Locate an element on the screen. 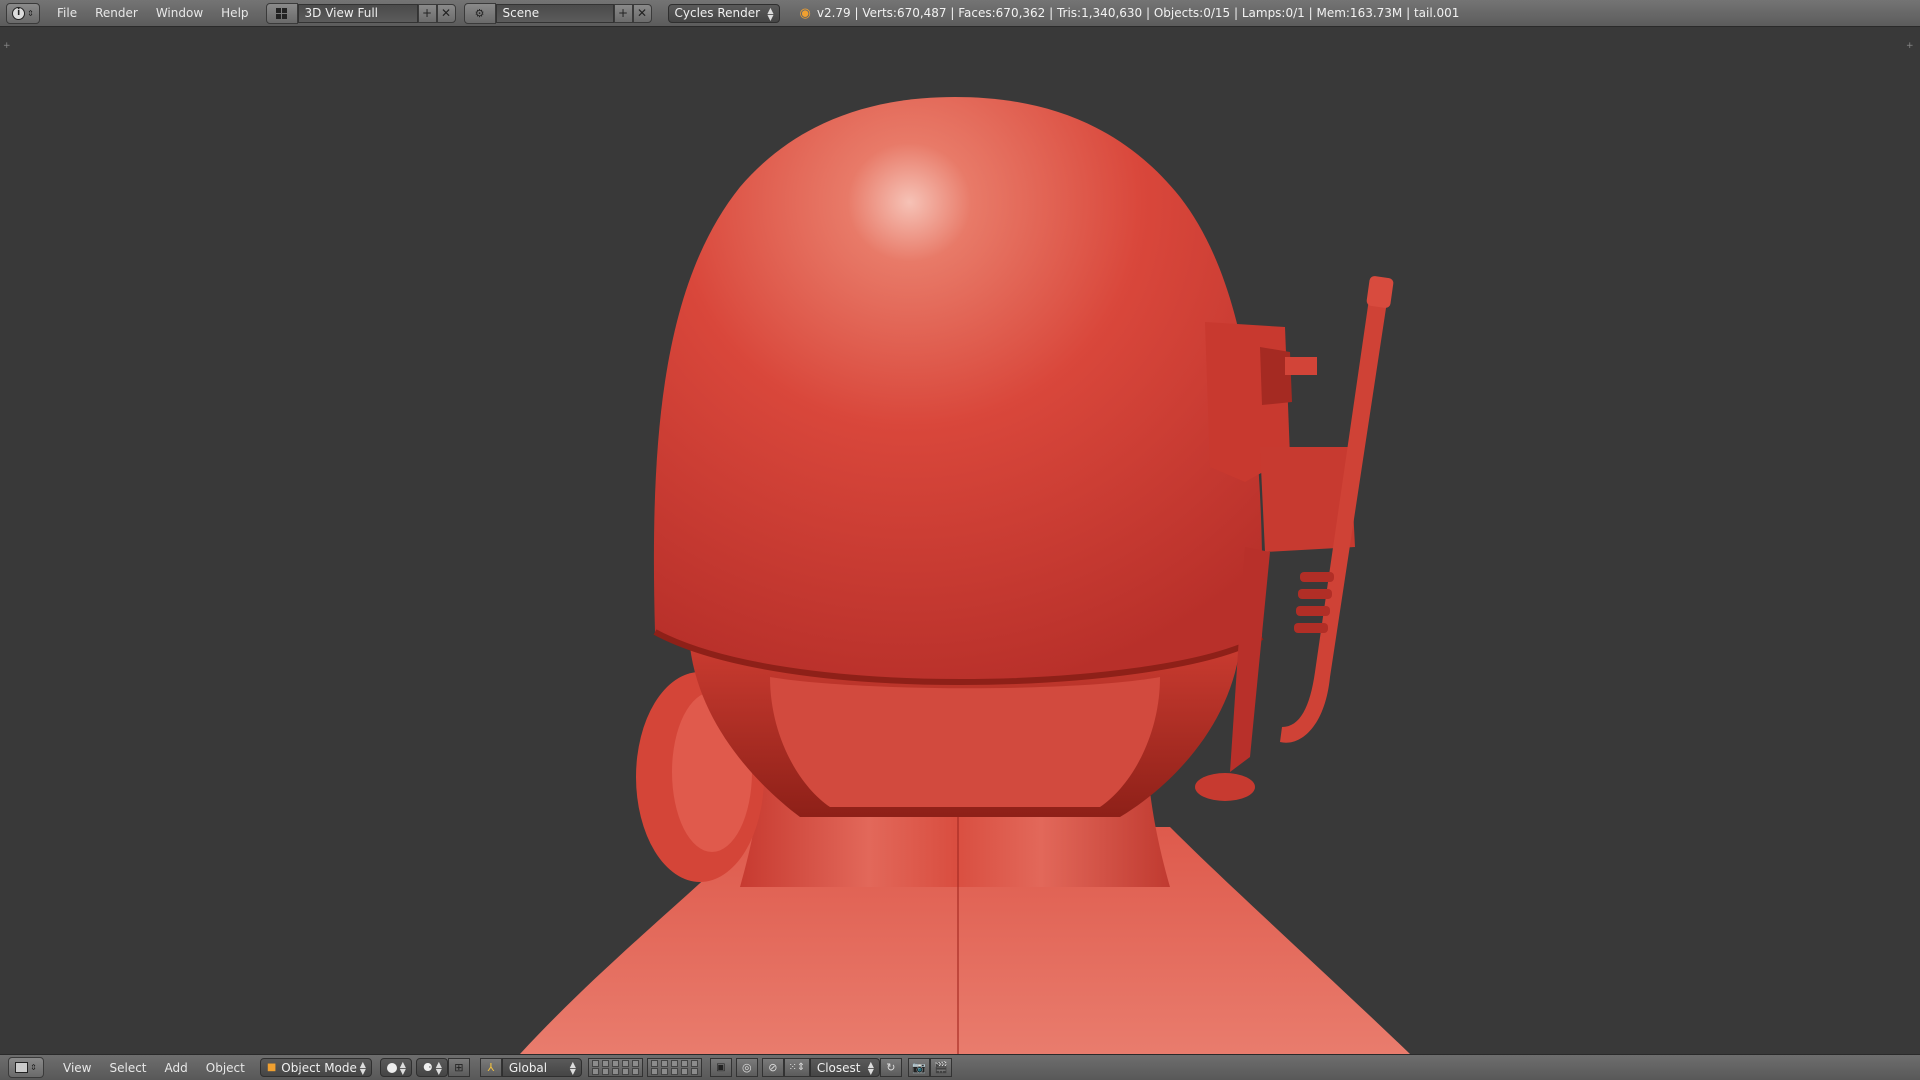 This screenshot has width=1920, height=1080. proportional-edit-button: ◎ is located at coordinates (746, 1067).